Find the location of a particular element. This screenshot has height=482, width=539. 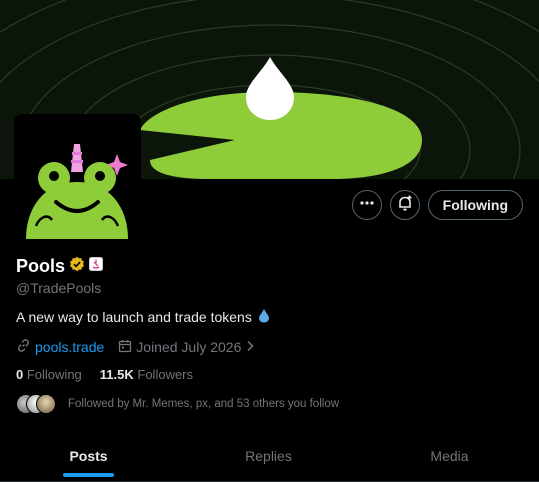

tab-media: Media is located at coordinates (449, 456).